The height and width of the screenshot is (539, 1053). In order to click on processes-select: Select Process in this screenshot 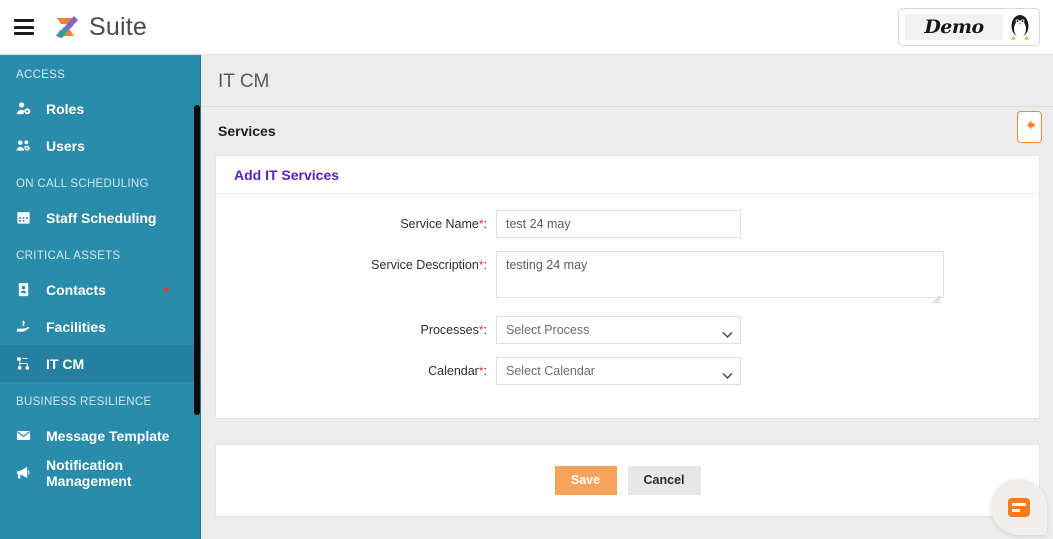, I will do `click(618, 330)`.